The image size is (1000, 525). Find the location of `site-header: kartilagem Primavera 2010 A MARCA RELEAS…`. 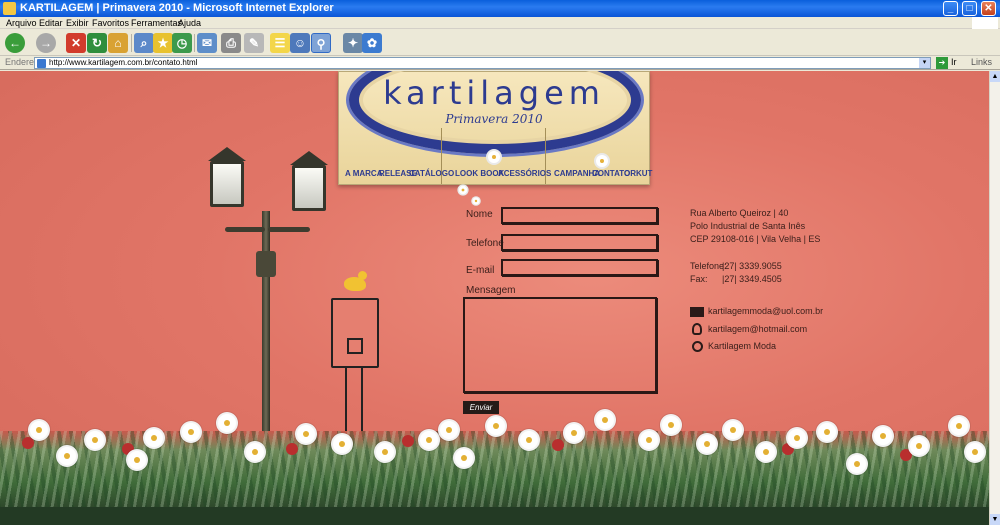

site-header: kartilagem Primavera 2010 A MARCA RELEAS… is located at coordinates (495, 128).